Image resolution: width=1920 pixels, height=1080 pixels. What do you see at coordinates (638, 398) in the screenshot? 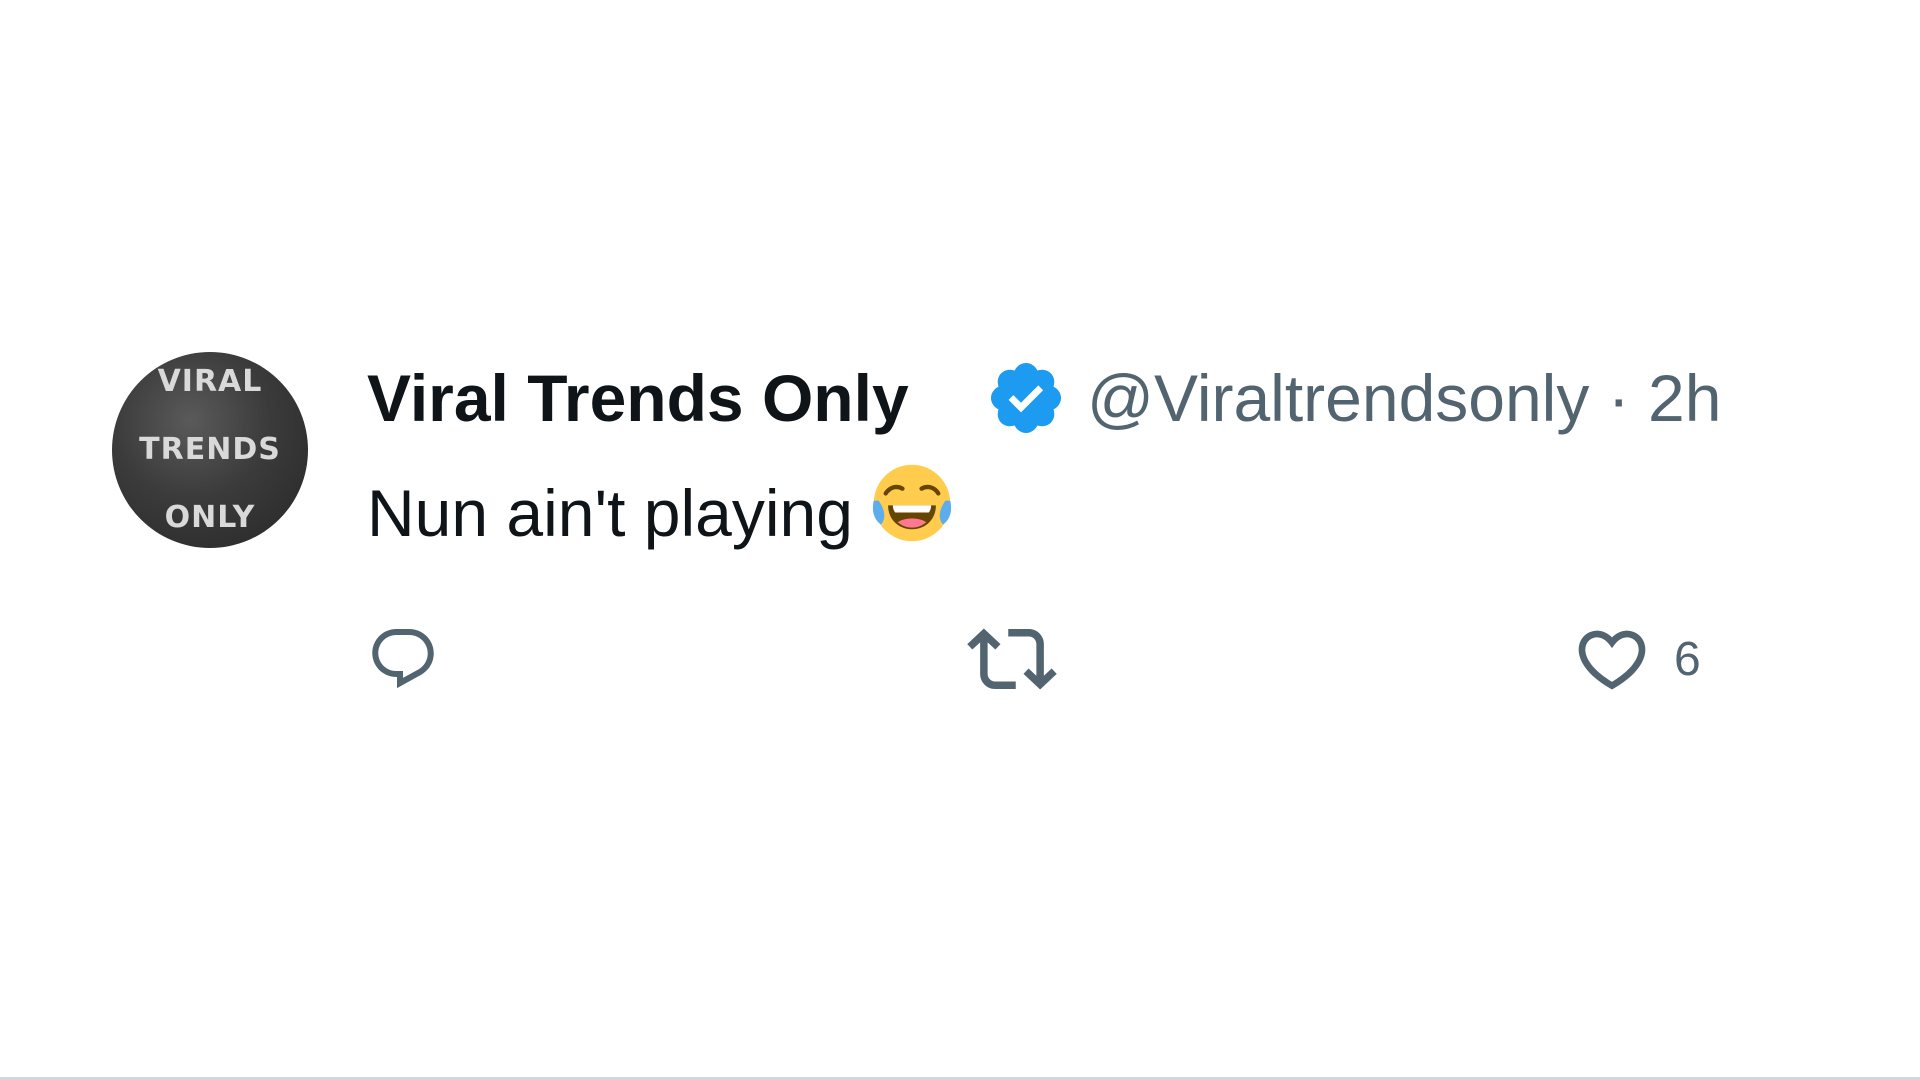
I see `author-display-name: Viral Trends Only` at bounding box center [638, 398].